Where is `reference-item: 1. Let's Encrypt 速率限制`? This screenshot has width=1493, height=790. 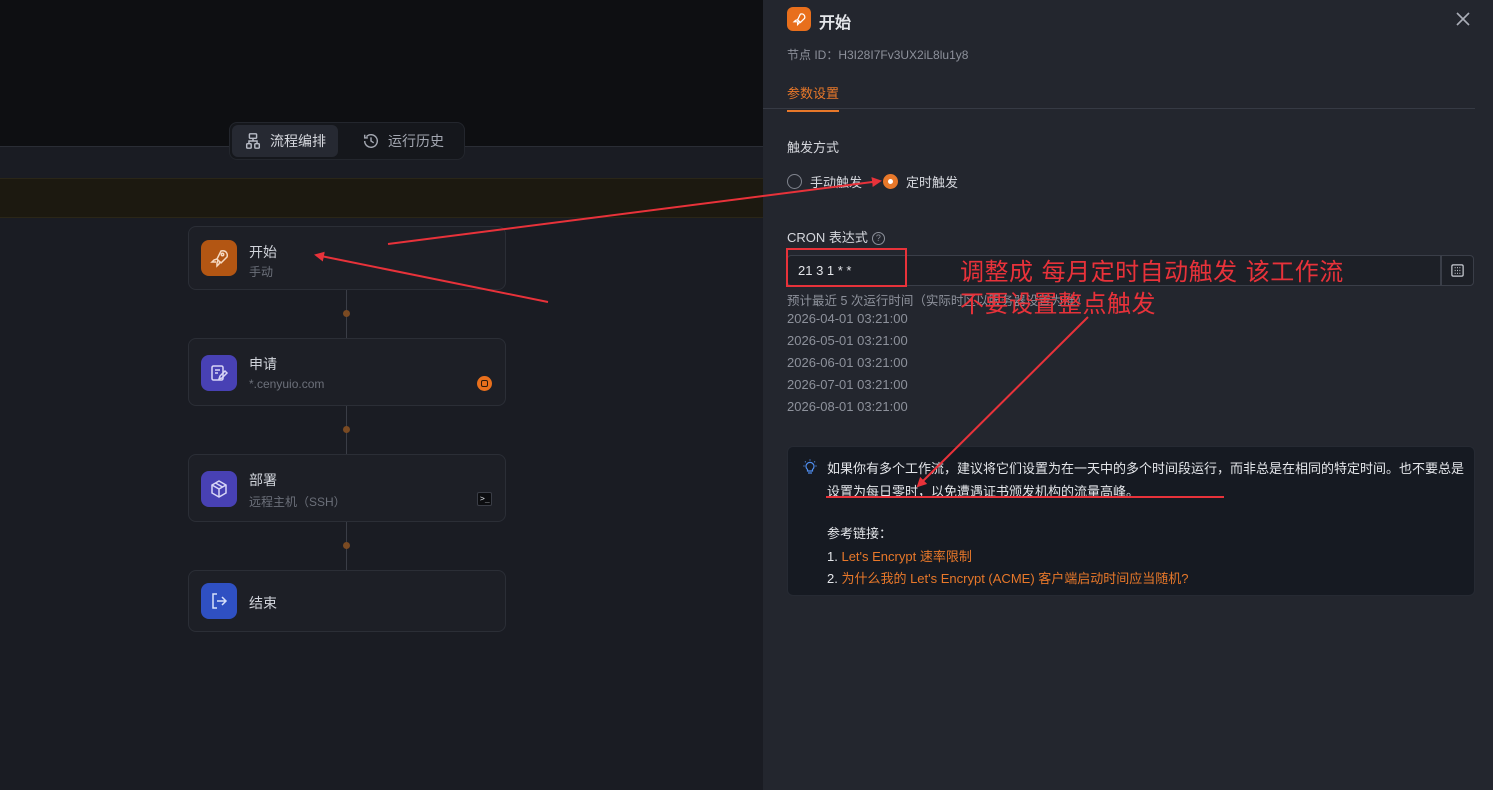 reference-item: 1. Let's Encrypt 速率限制 is located at coordinates (899, 555).